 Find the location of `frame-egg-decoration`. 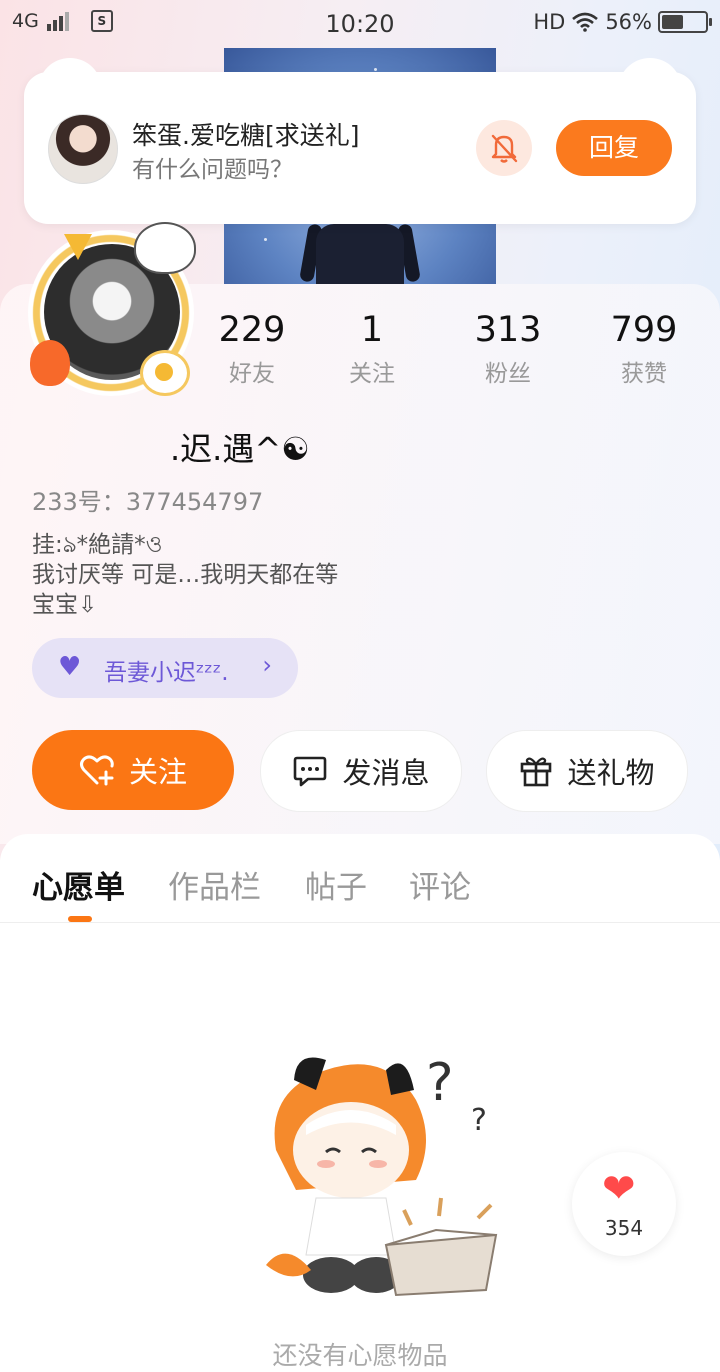

frame-egg-decoration is located at coordinates (165, 373).